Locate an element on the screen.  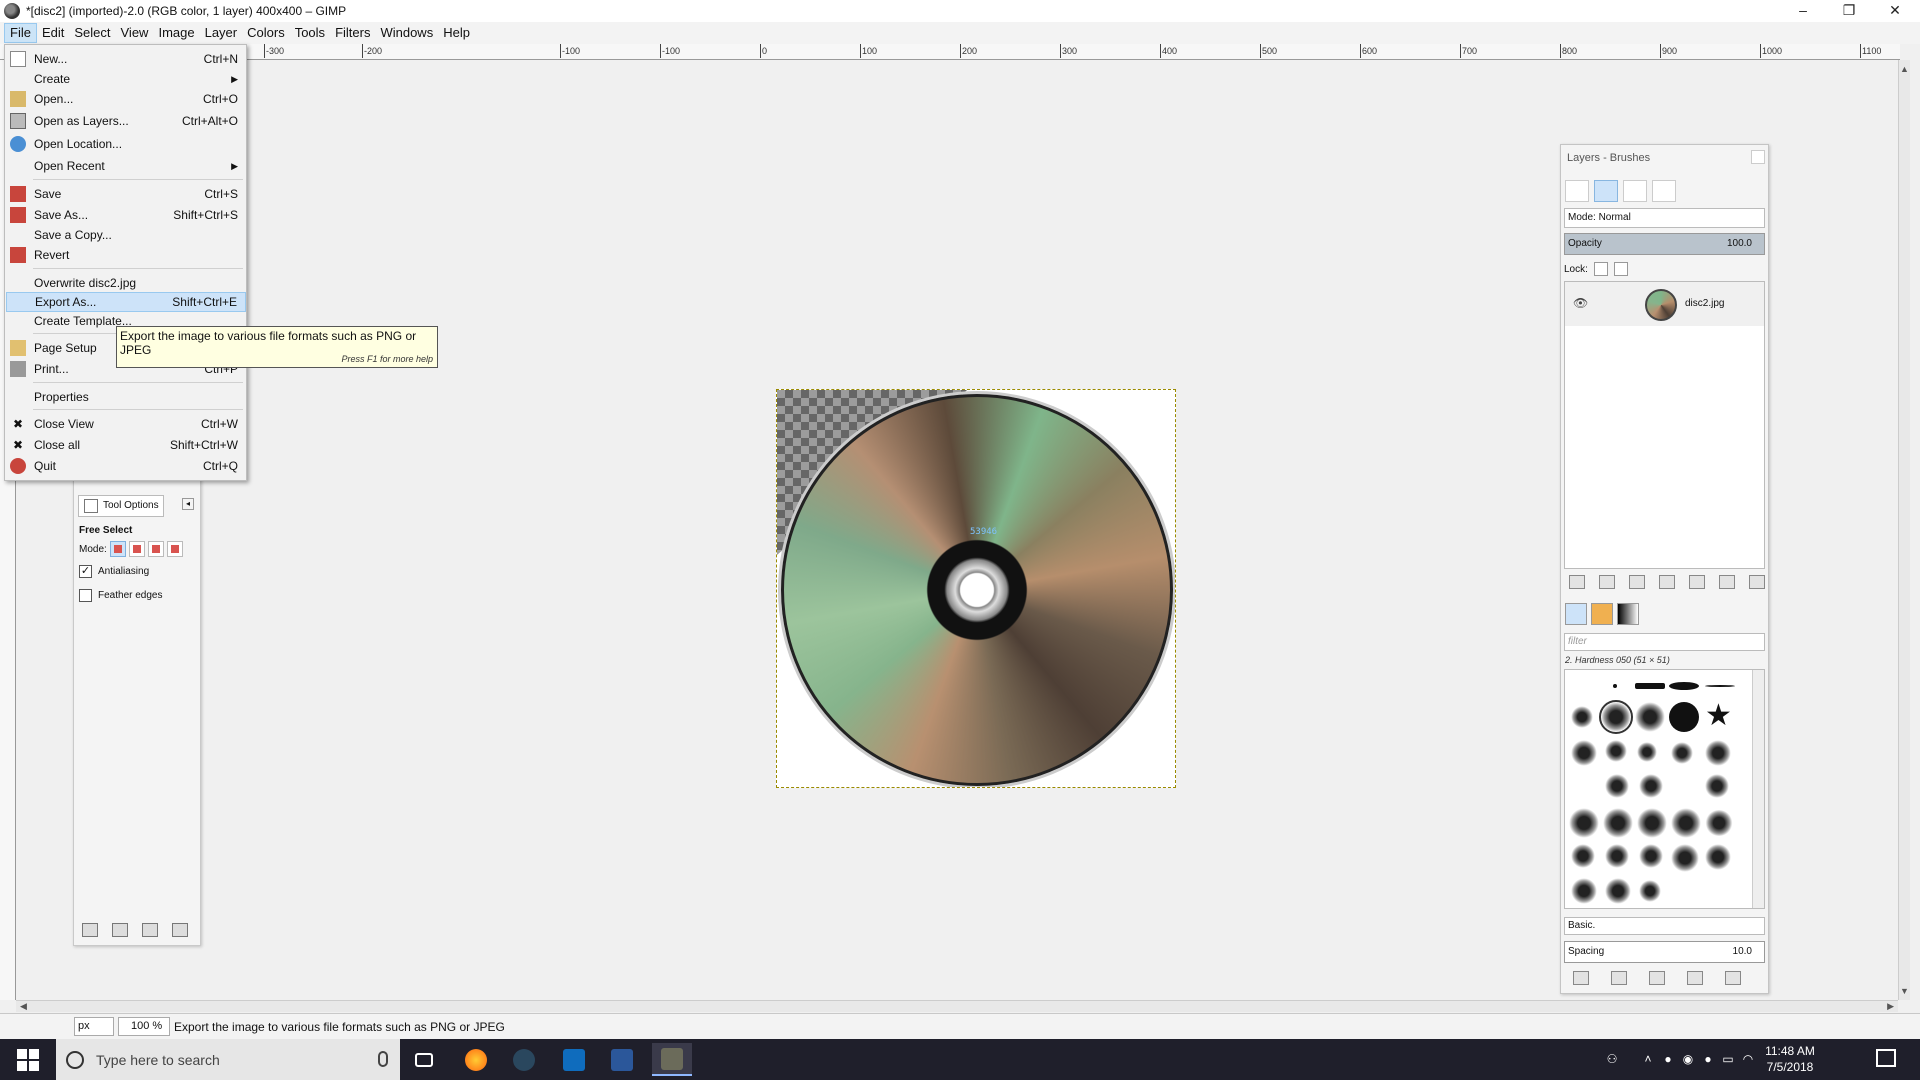
vertical-scrollbar: ▲ ▼ is located at coordinates (1904, 530).